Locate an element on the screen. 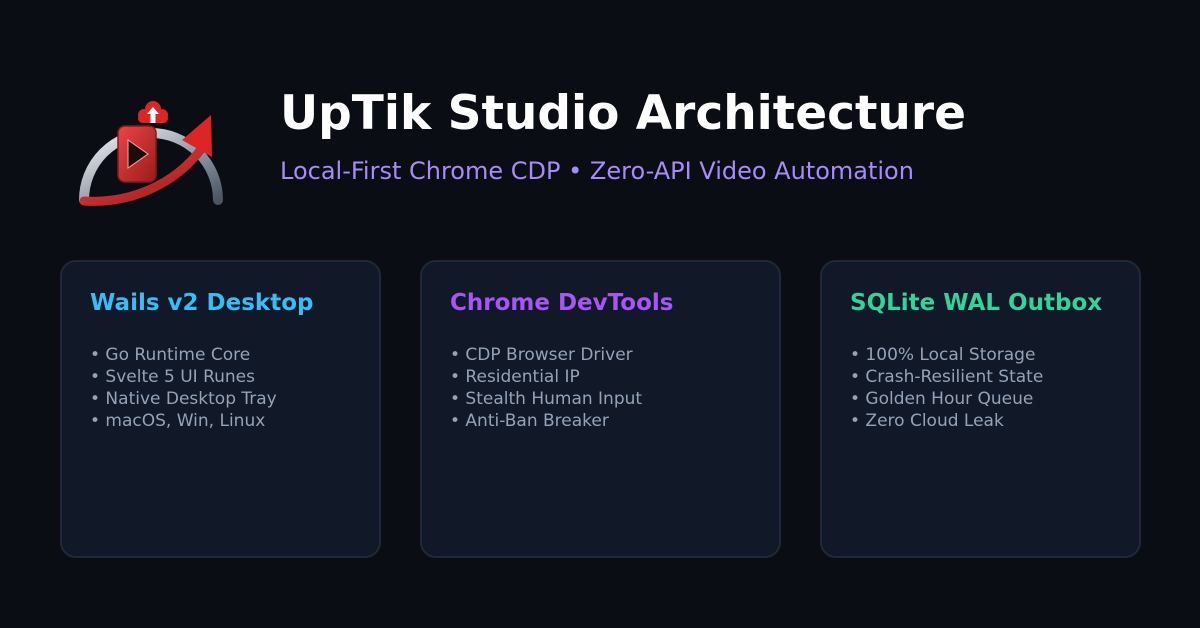 This screenshot has width=1200, height=628. card-title: Chrome DevTools is located at coordinates (562, 303).